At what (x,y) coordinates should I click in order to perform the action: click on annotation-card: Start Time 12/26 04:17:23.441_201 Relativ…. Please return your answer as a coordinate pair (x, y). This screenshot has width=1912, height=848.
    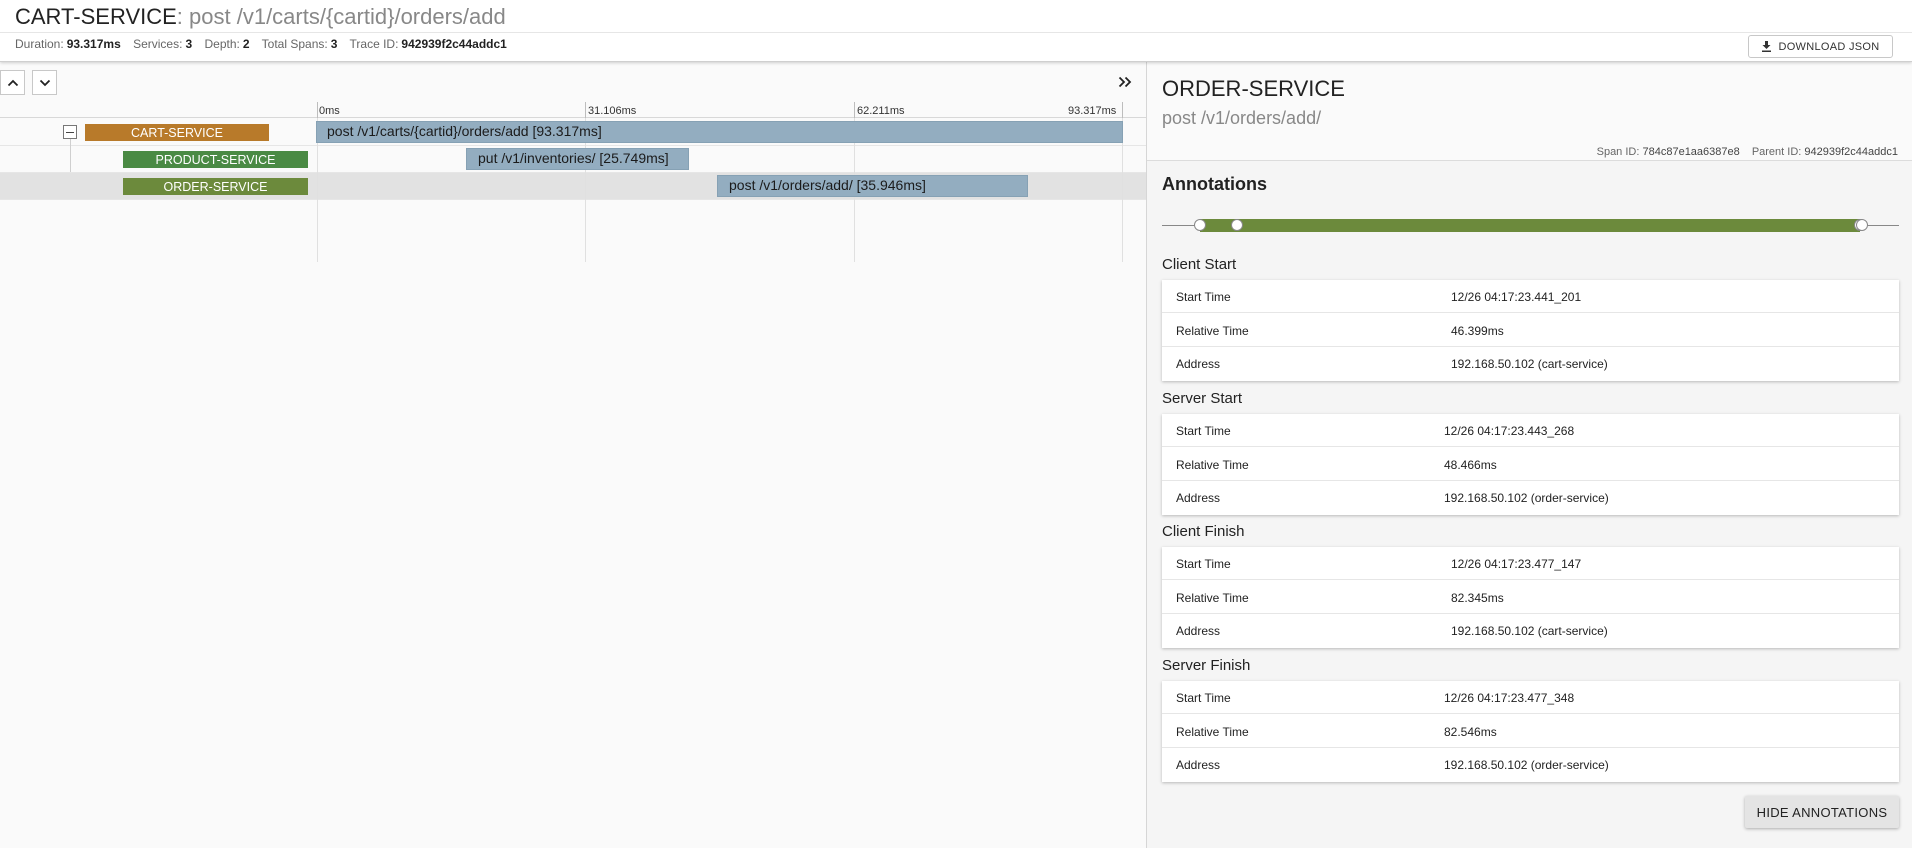
    Looking at the image, I should click on (1530, 330).